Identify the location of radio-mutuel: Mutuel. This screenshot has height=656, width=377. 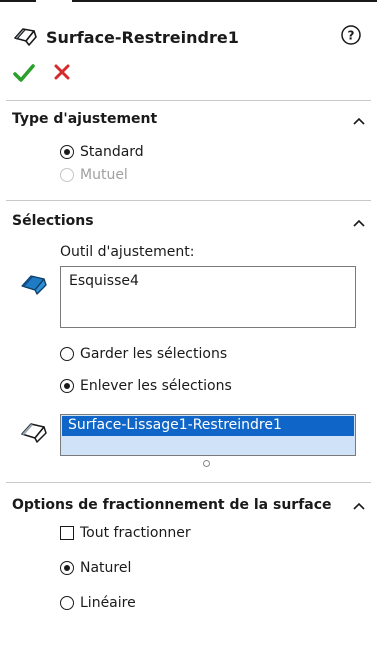
(94, 175).